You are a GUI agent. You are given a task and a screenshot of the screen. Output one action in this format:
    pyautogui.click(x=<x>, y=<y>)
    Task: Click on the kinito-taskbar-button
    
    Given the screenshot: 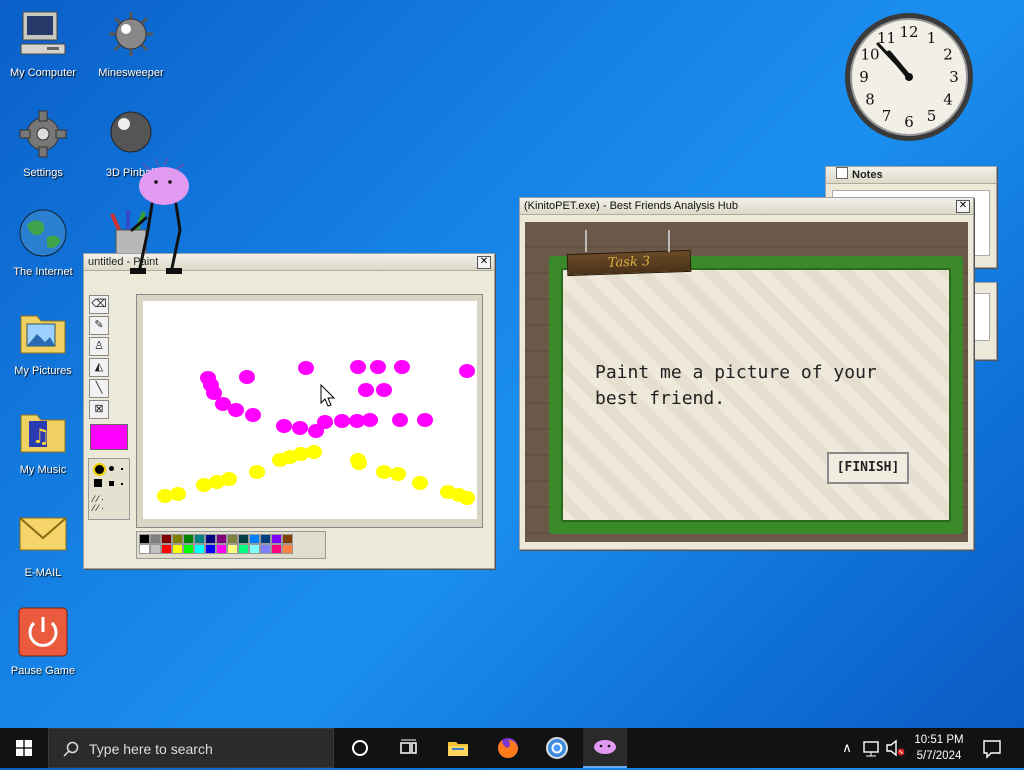 What is the action you would take?
    pyautogui.click(x=605, y=748)
    